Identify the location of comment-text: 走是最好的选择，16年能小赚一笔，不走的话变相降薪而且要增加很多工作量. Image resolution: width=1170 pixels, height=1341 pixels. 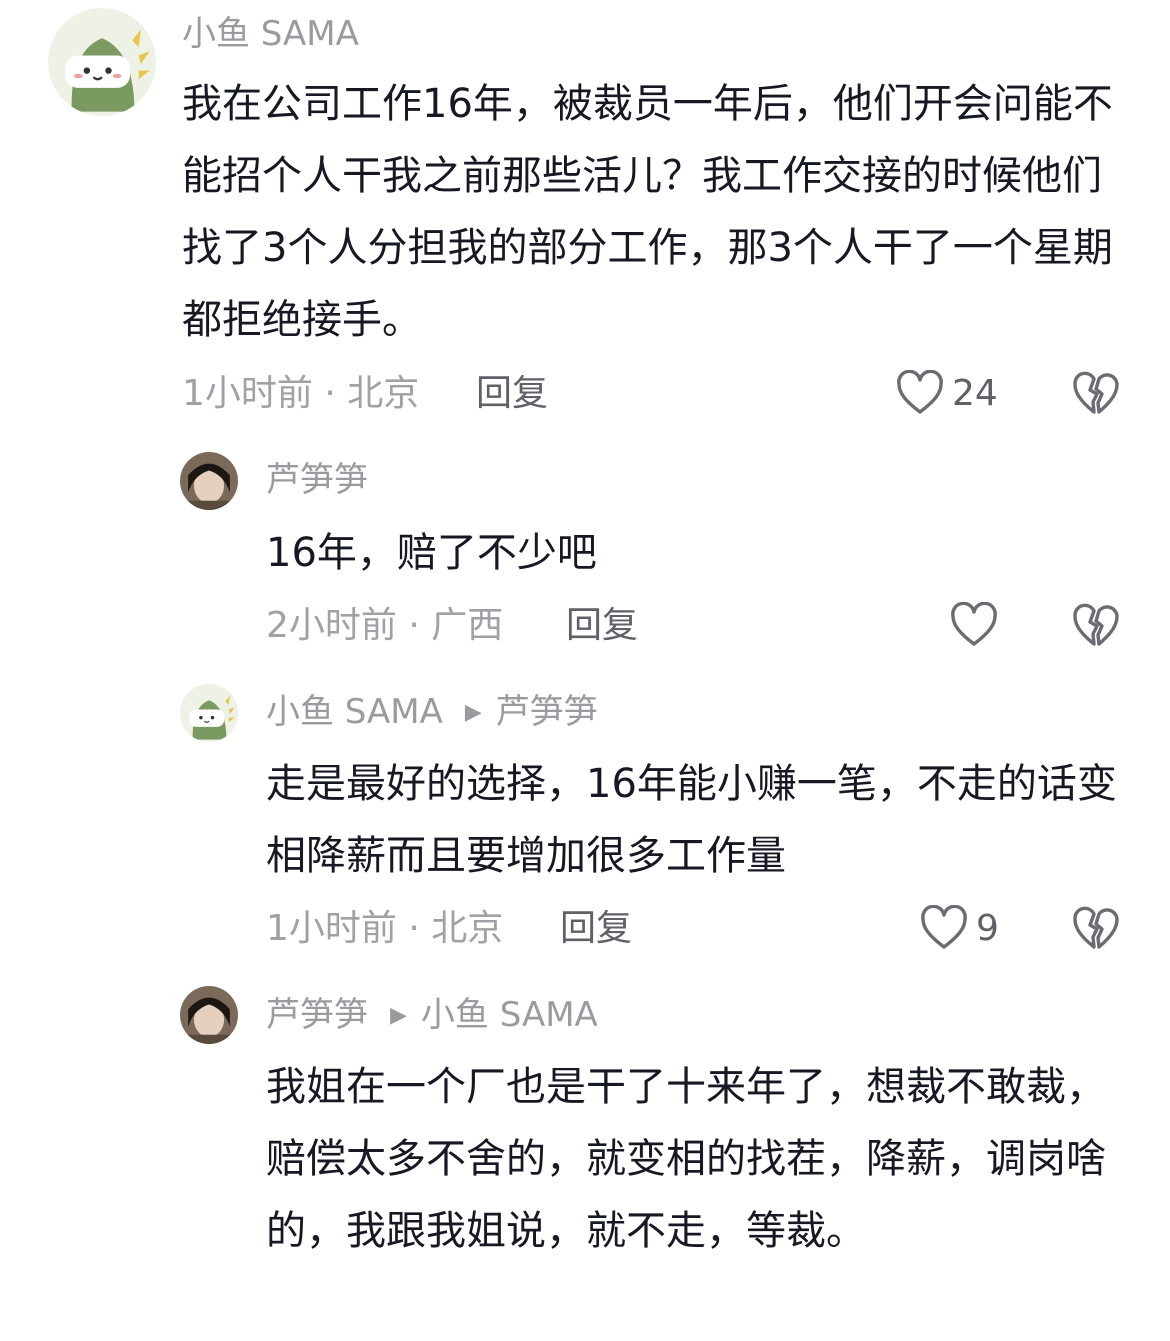
(691, 820).